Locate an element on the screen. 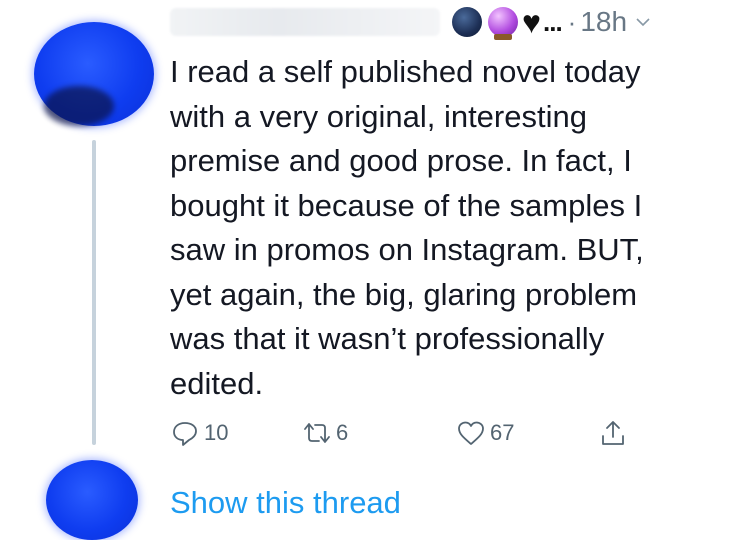 The image size is (750, 540). author-name-redacted is located at coordinates (305, 22).